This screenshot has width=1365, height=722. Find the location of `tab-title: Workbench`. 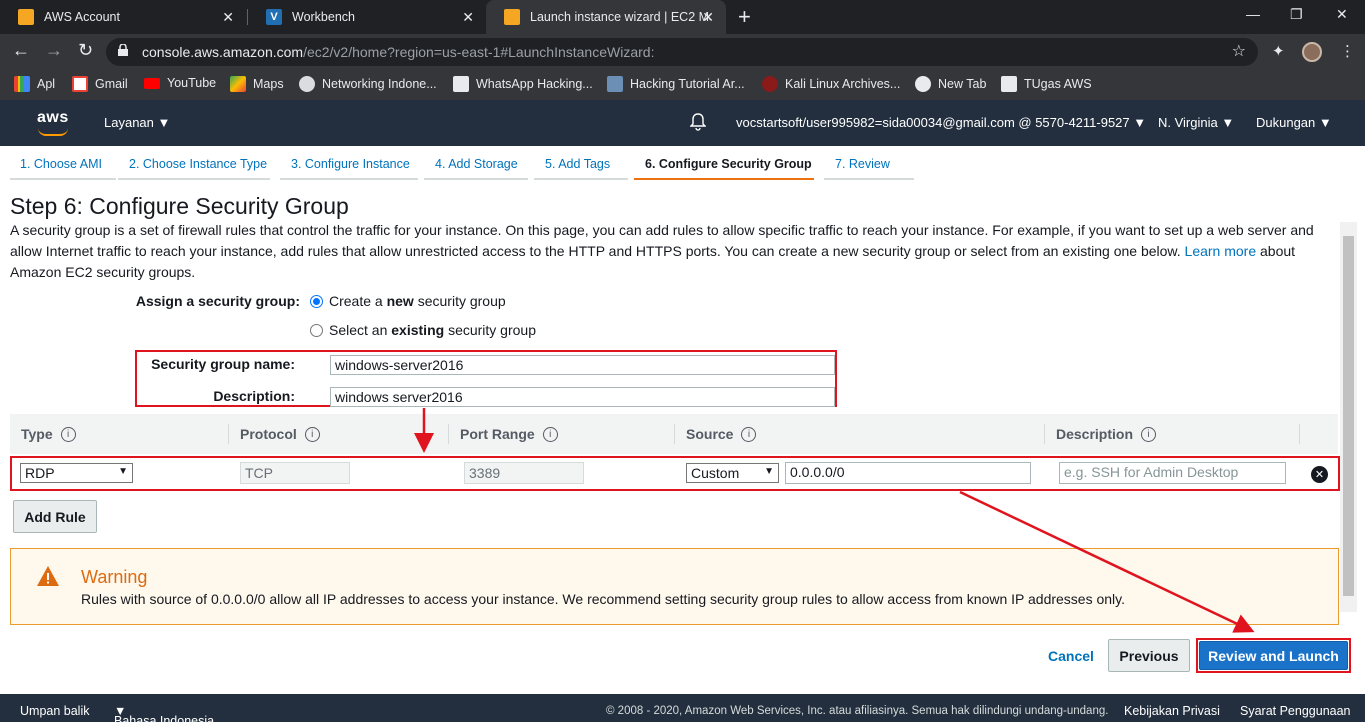

tab-title: Workbench is located at coordinates (323, 17).